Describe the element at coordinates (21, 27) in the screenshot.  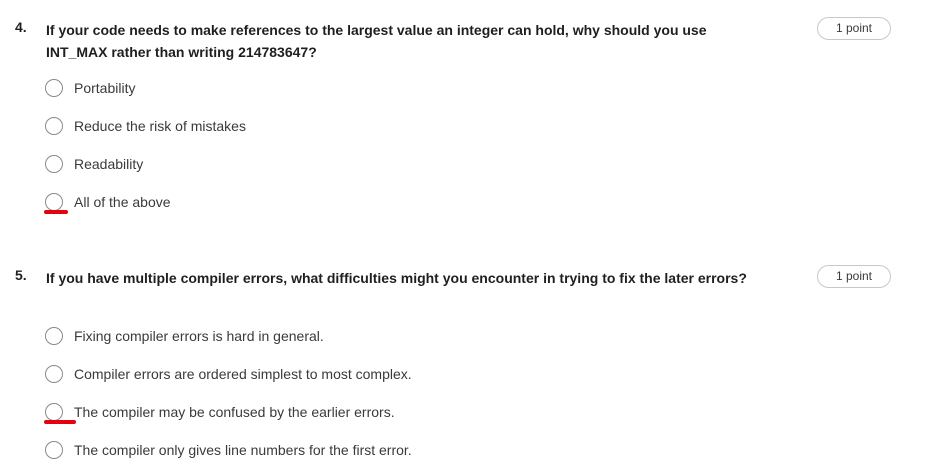
I see `question-number: 4.` at that location.